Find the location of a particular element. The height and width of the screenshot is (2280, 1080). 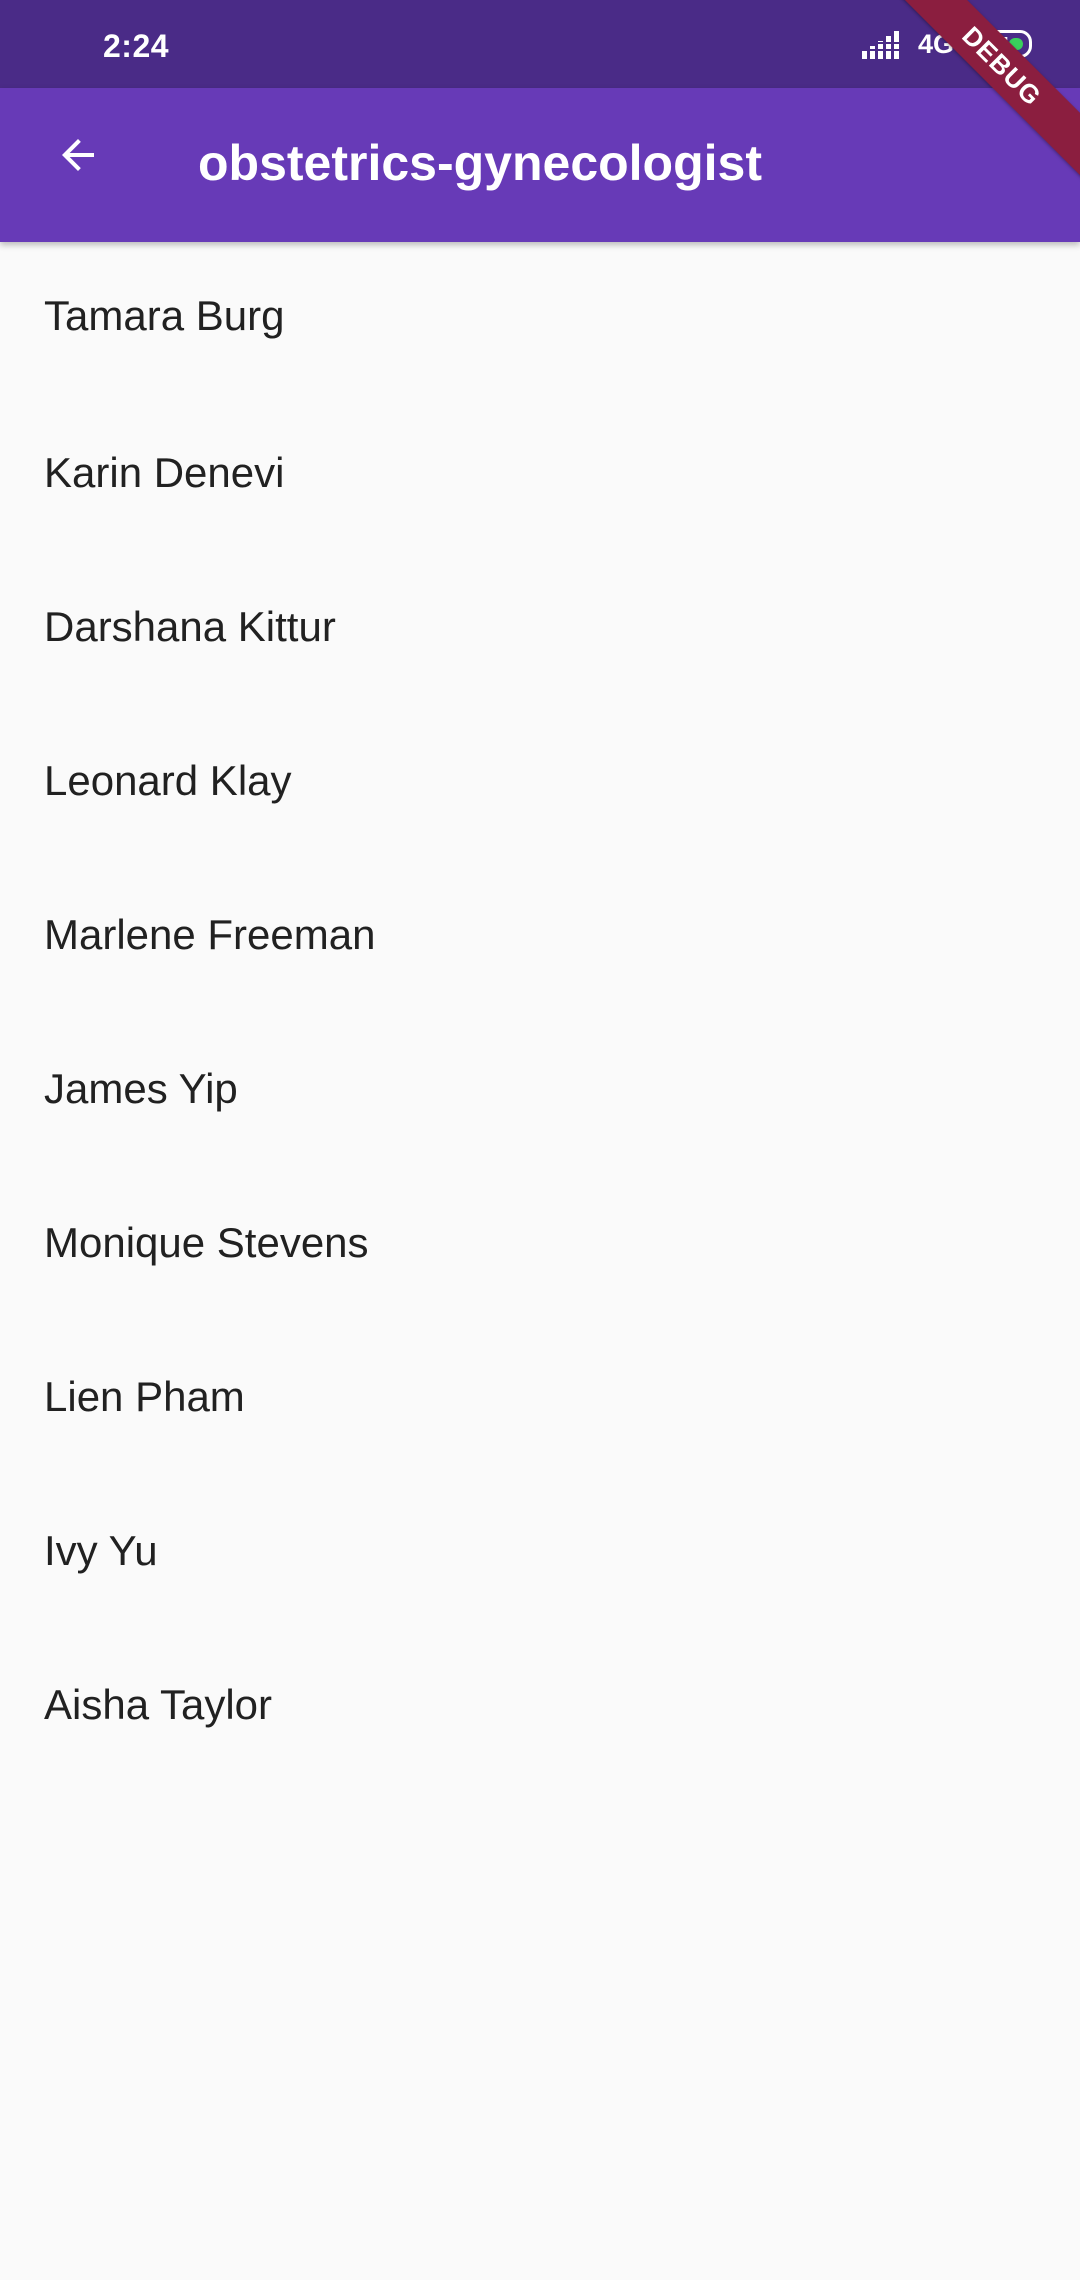

list-item: Marlene Freeman is located at coordinates (540, 935).